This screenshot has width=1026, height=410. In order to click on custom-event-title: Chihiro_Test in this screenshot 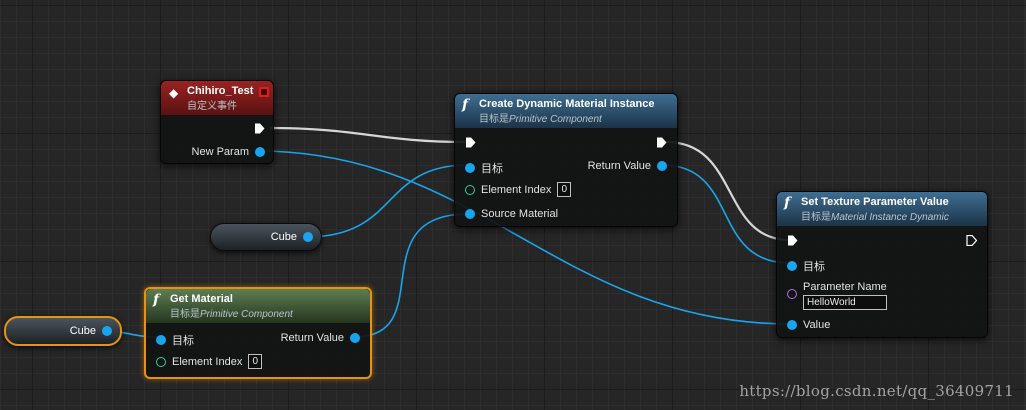, I will do `click(220, 91)`.